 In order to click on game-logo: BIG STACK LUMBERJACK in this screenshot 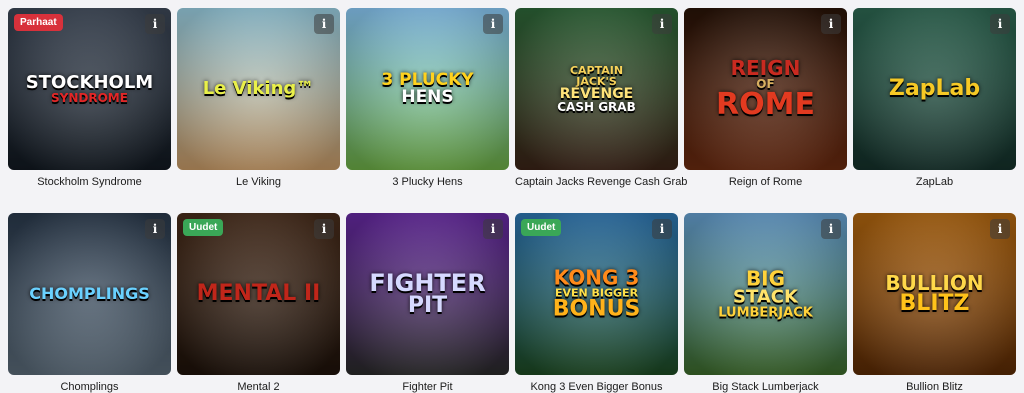, I will do `click(765, 294)`.